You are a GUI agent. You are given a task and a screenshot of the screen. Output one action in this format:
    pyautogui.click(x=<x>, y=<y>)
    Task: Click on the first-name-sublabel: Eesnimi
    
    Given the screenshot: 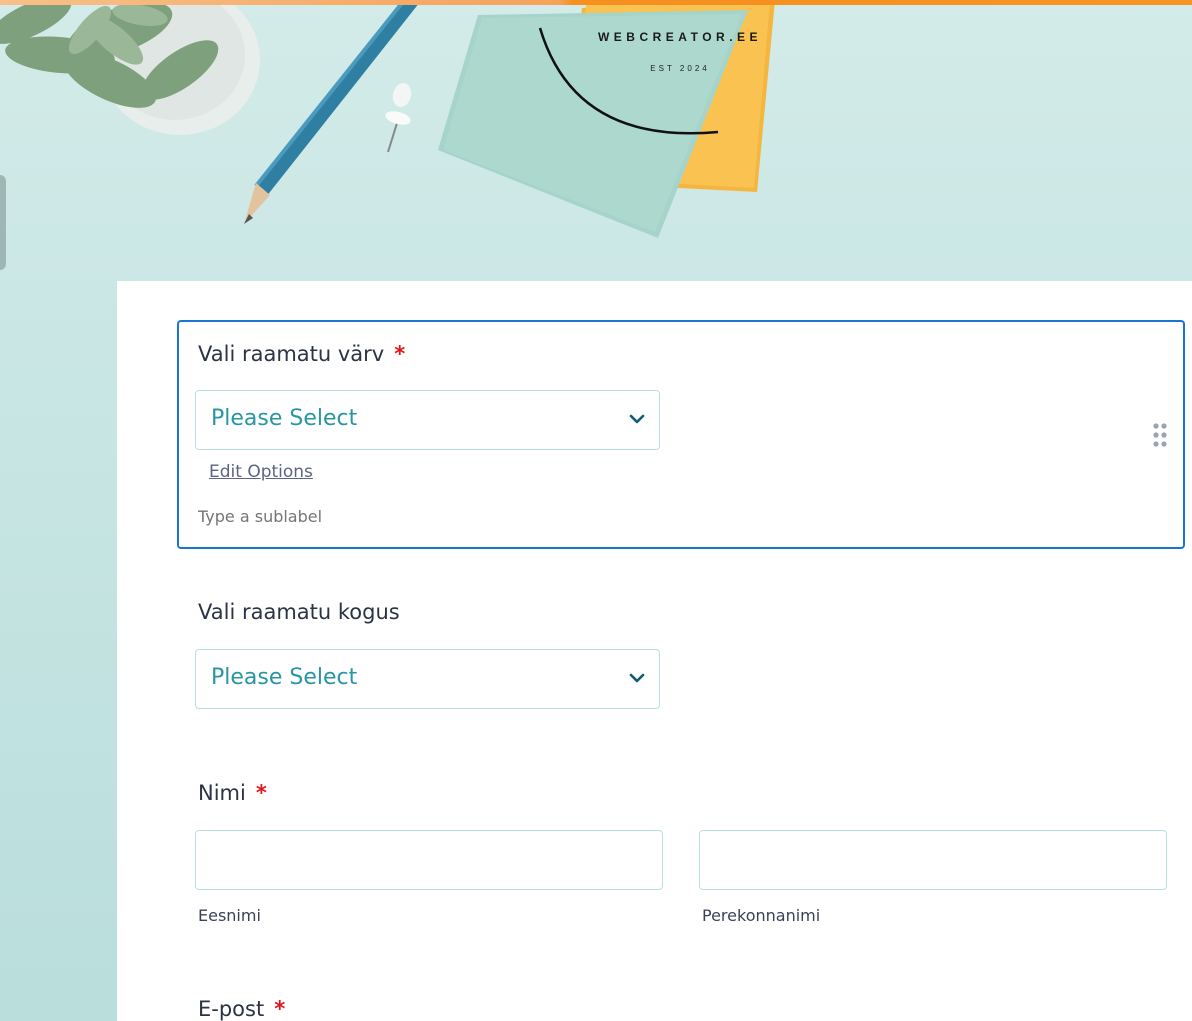 What is the action you would take?
    pyautogui.click(x=229, y=915)
    